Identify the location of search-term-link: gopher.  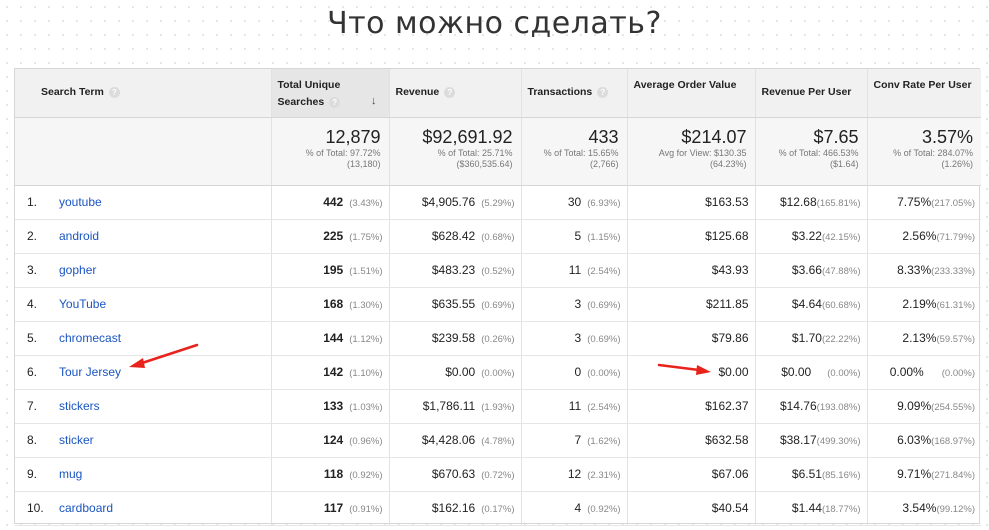
(77, 270).